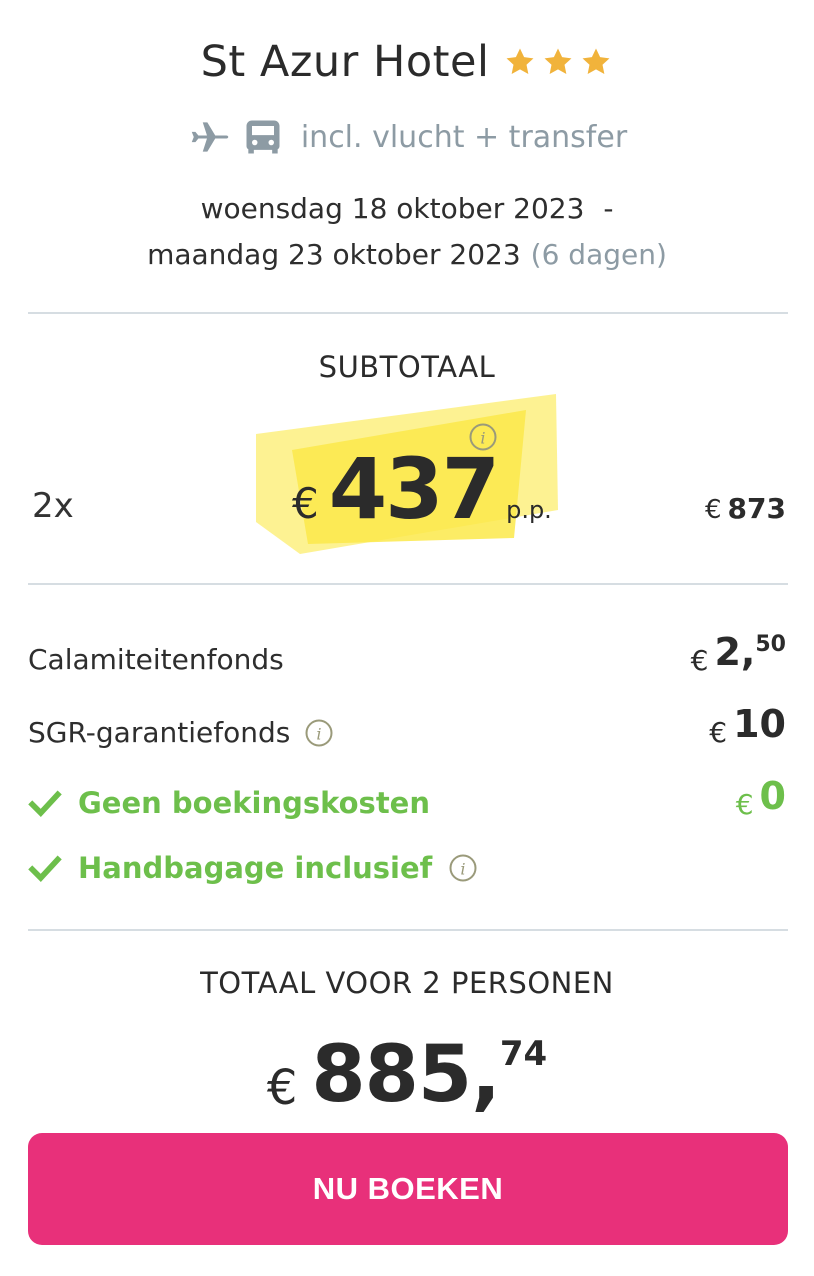 The image size is (814, 1276). Describe the element at coordinates (334, 254) in the screenshot. I see `date-end: maandag 23 oktober 2023` at that location.